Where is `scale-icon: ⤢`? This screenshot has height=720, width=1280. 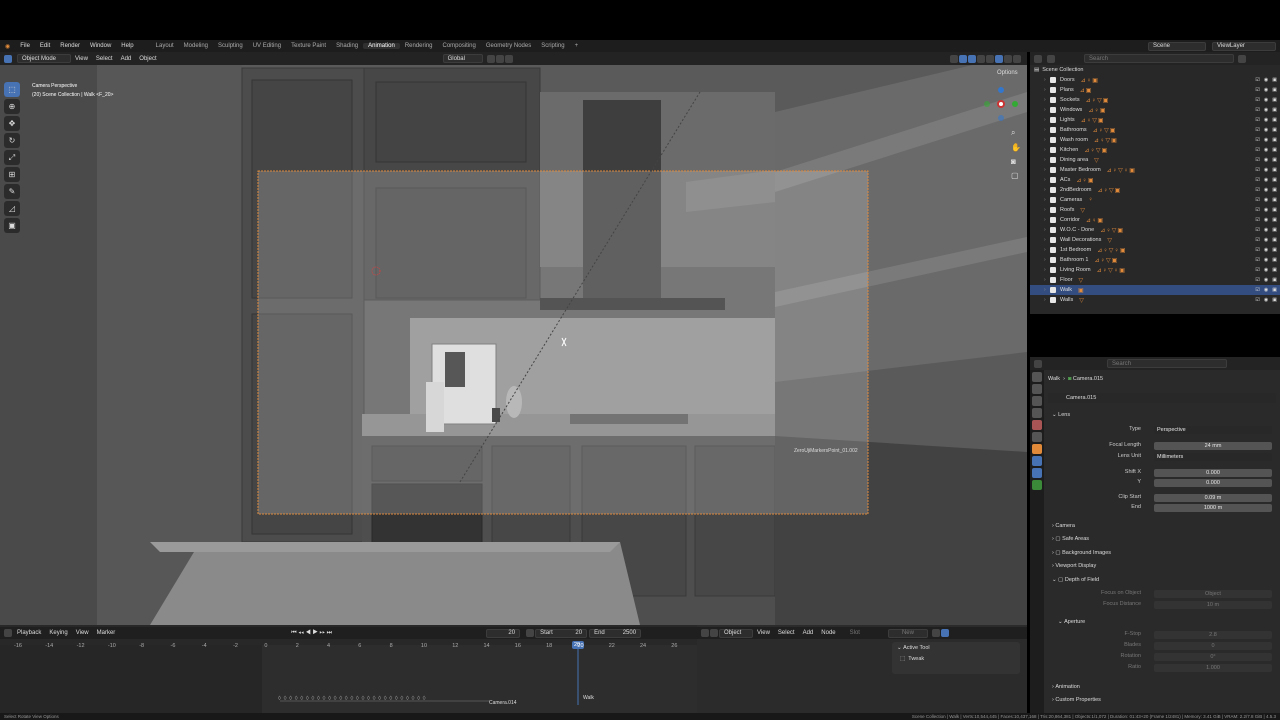 scale-icon: ⤢ is located at coordinates (12, 157).